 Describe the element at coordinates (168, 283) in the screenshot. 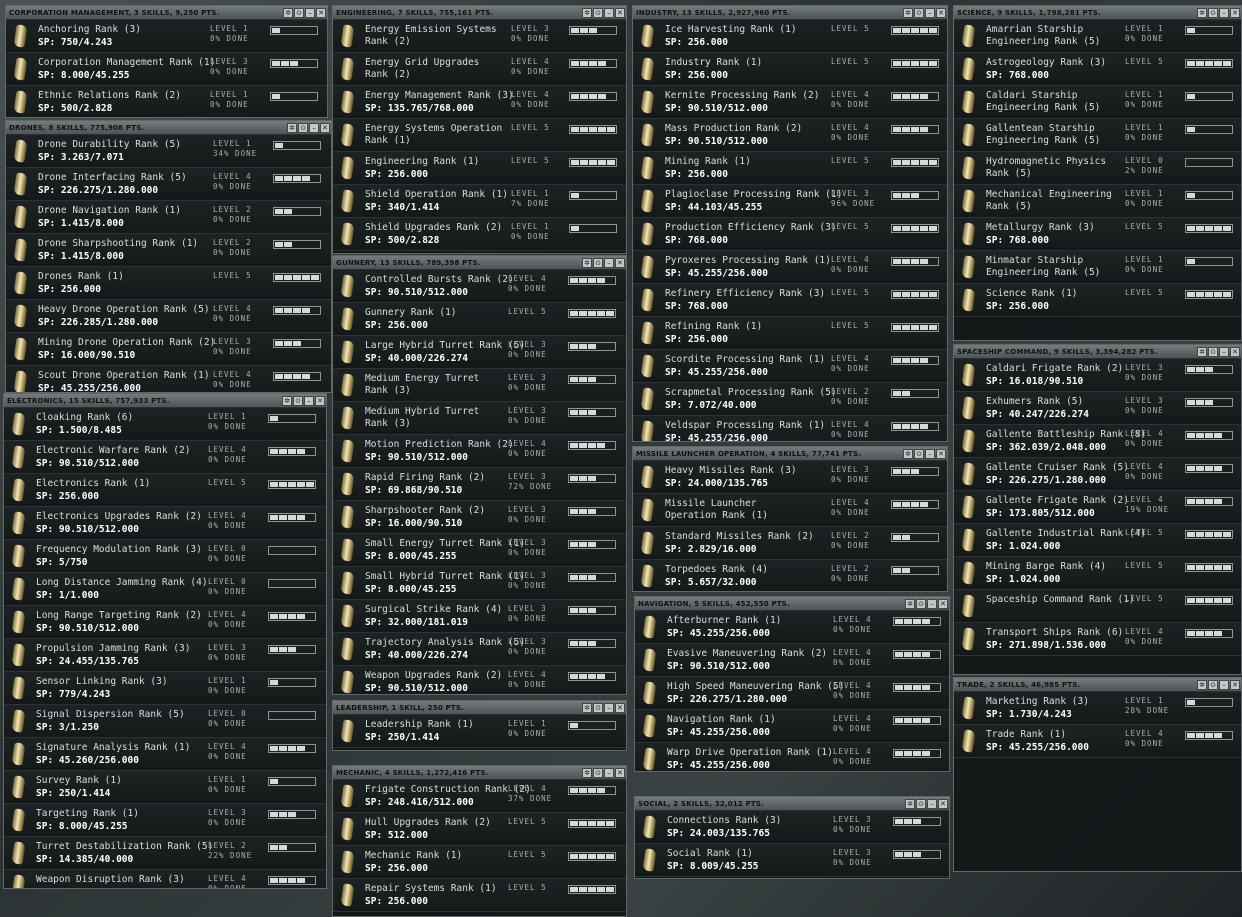

I see `skill-row: Drones Rank (1) SP: 256.000 LEVEL 5` at that location.